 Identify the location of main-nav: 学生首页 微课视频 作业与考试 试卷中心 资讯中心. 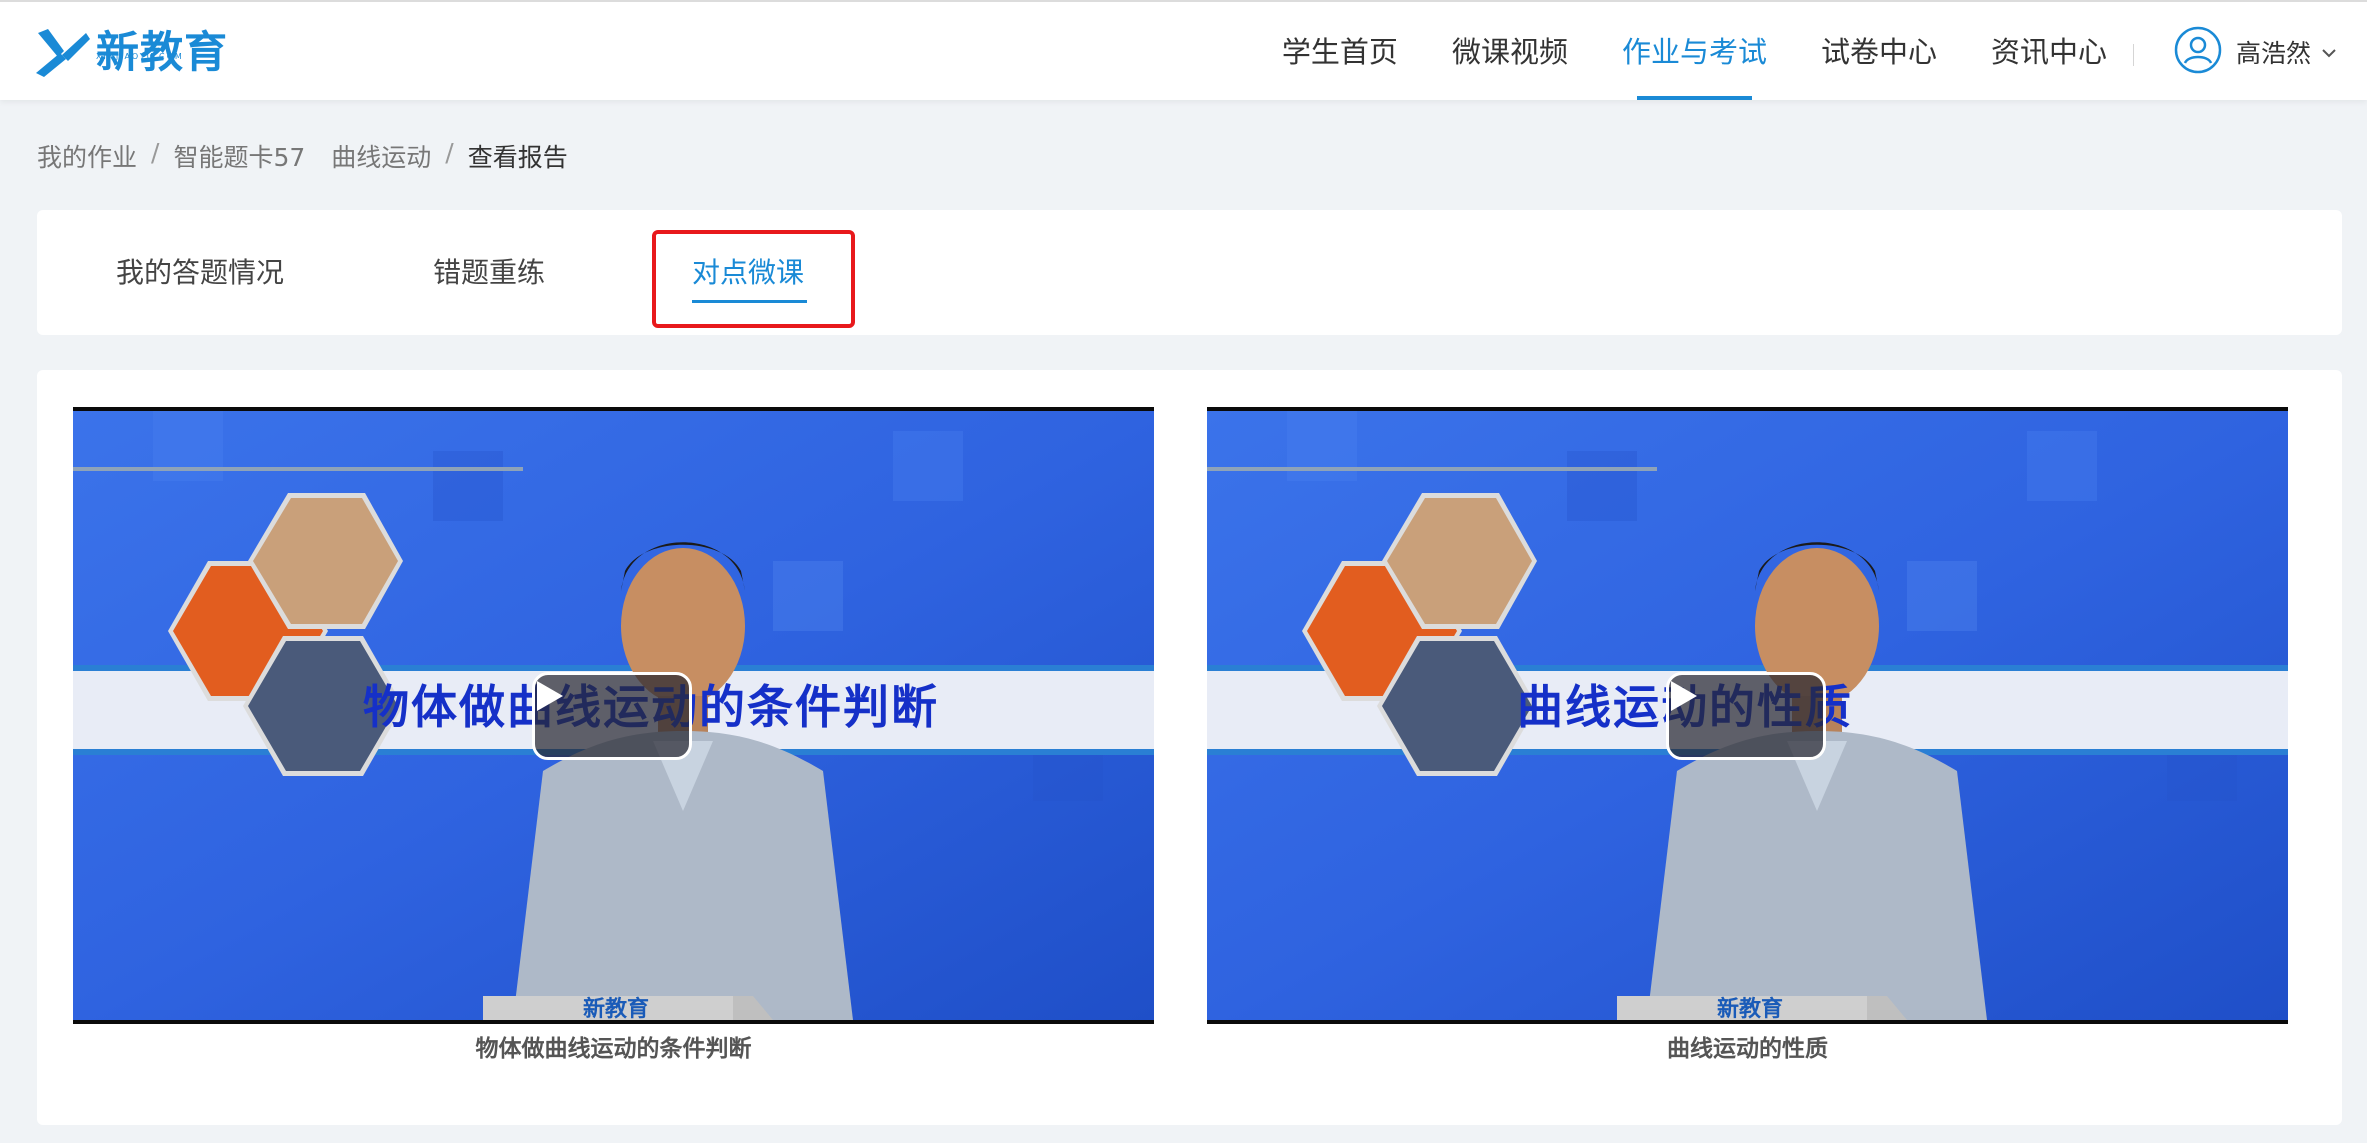
(1667, 51).